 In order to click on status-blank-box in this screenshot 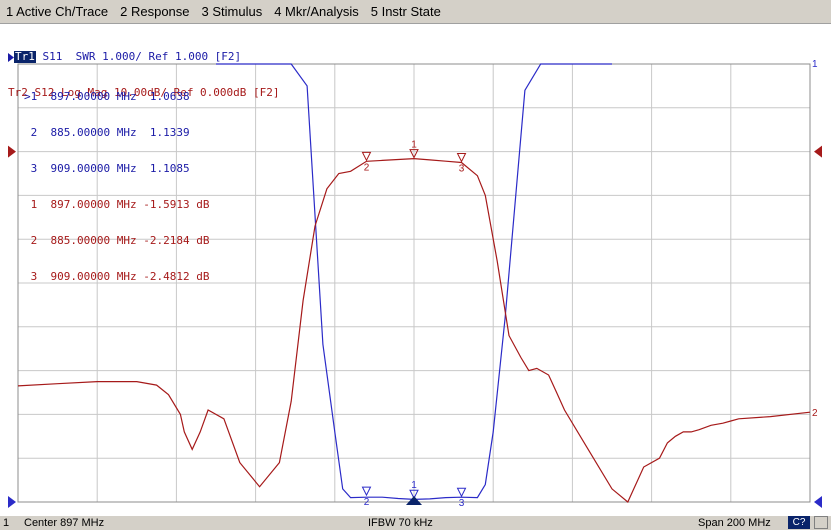, I will do `click(821, 522)`.